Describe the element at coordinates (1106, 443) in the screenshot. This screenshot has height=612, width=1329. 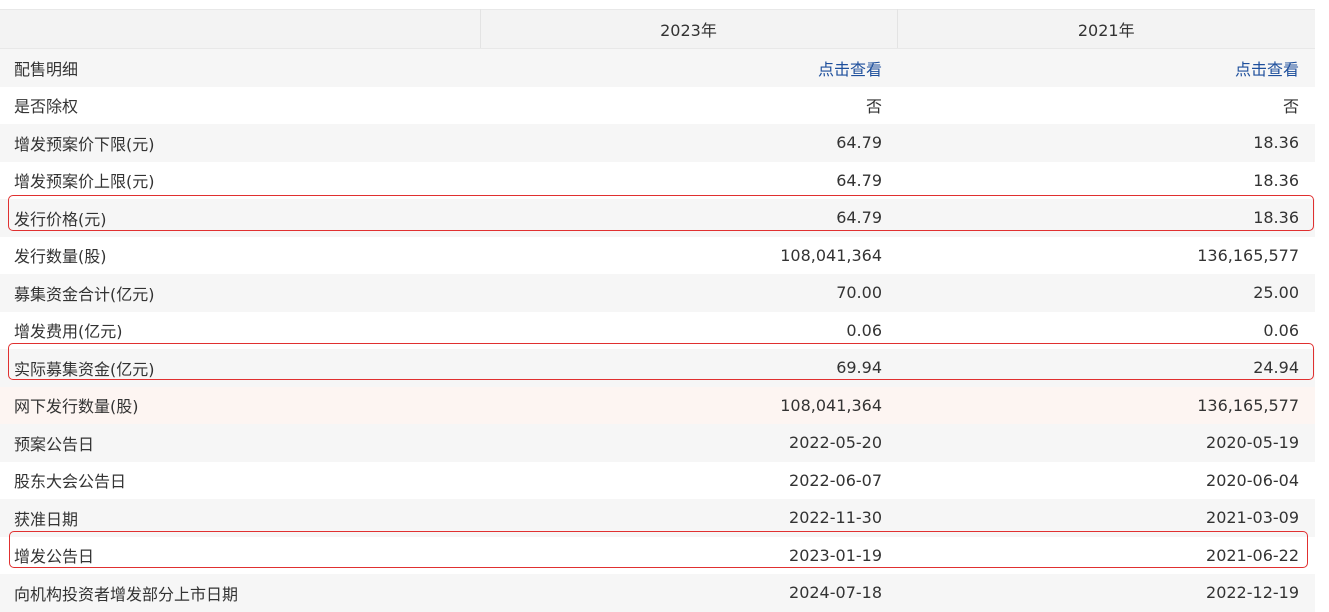
I see `row-value-2021: 2020-05-19` at that location.